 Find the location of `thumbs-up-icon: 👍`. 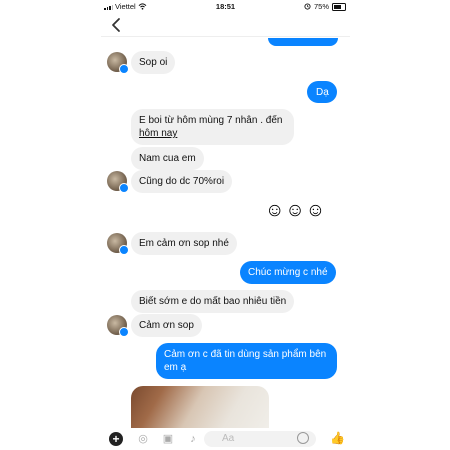

thumbs-up-icon: 👍 is located at coordinates (337, 438).